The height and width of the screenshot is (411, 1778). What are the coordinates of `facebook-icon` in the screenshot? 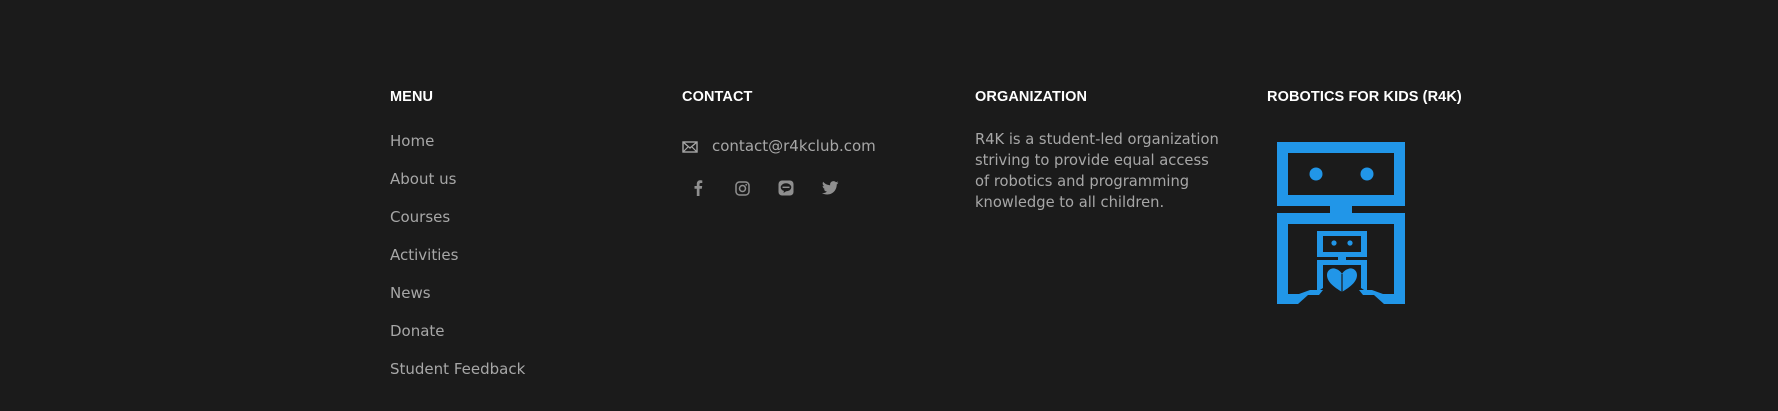 It's located at (698, 188).